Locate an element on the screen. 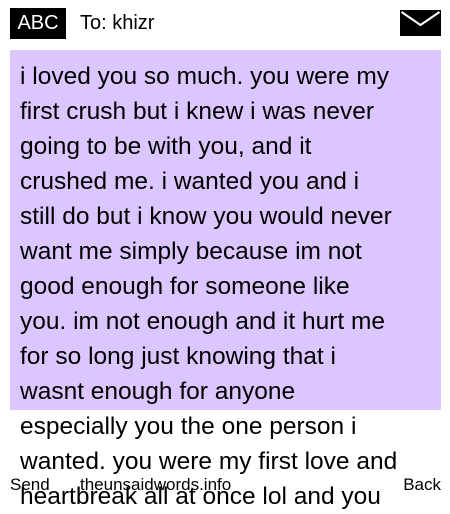 Image resolution: width=450 pixels, height=514 pixels. back-button: Back is located at coordinates (422, 485).